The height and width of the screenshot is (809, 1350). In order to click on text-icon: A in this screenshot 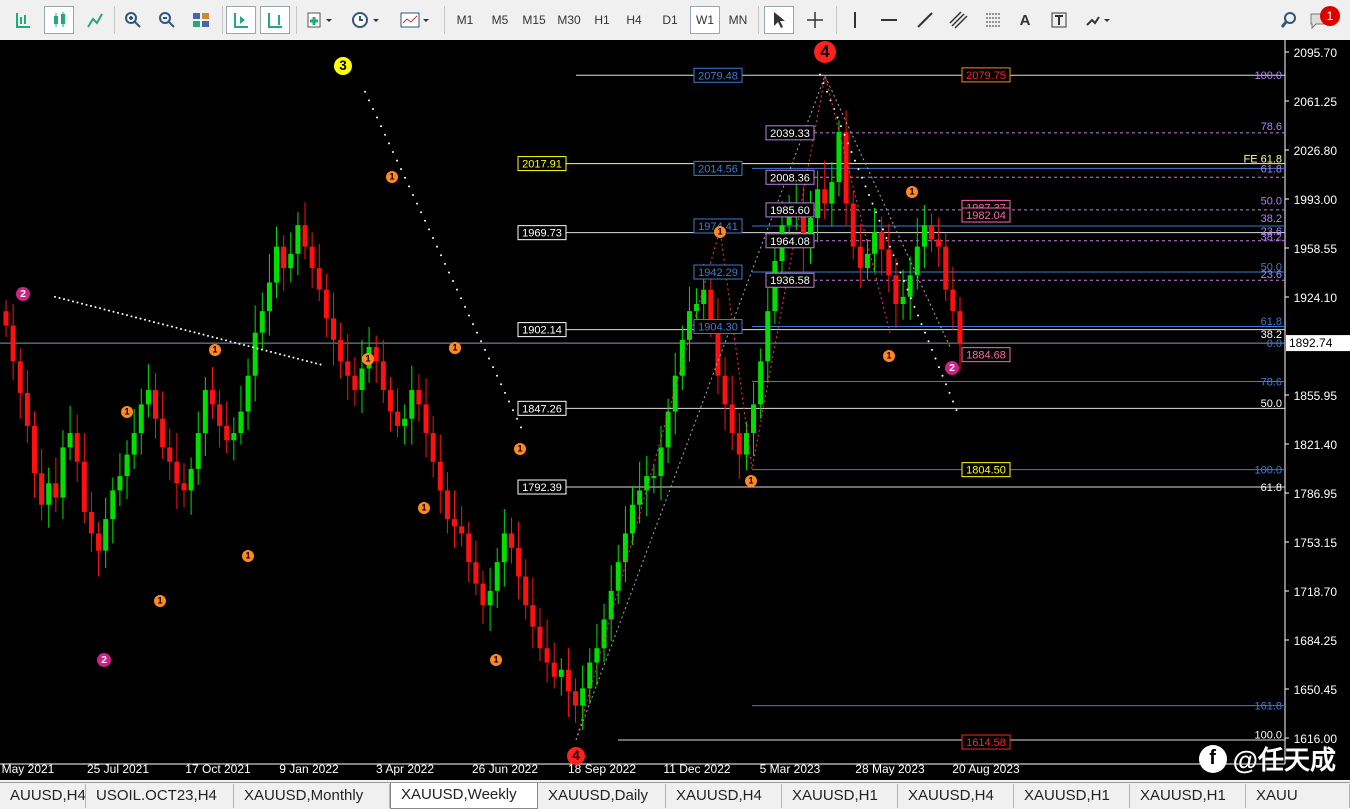, I will do `click(1025, 20)`.